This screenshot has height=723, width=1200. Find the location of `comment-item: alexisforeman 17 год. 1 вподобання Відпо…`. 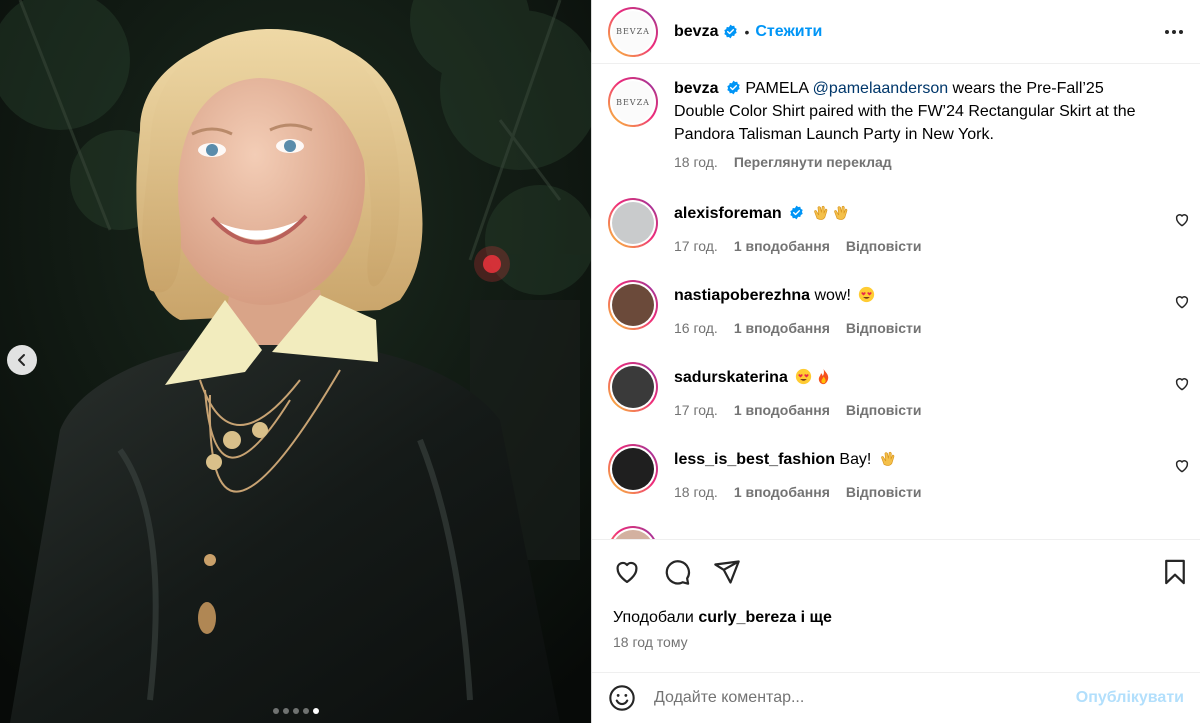

comment-item: alexisforeman 17 год. 1 вподобання Відпо… is located at coordinates (896, 226).